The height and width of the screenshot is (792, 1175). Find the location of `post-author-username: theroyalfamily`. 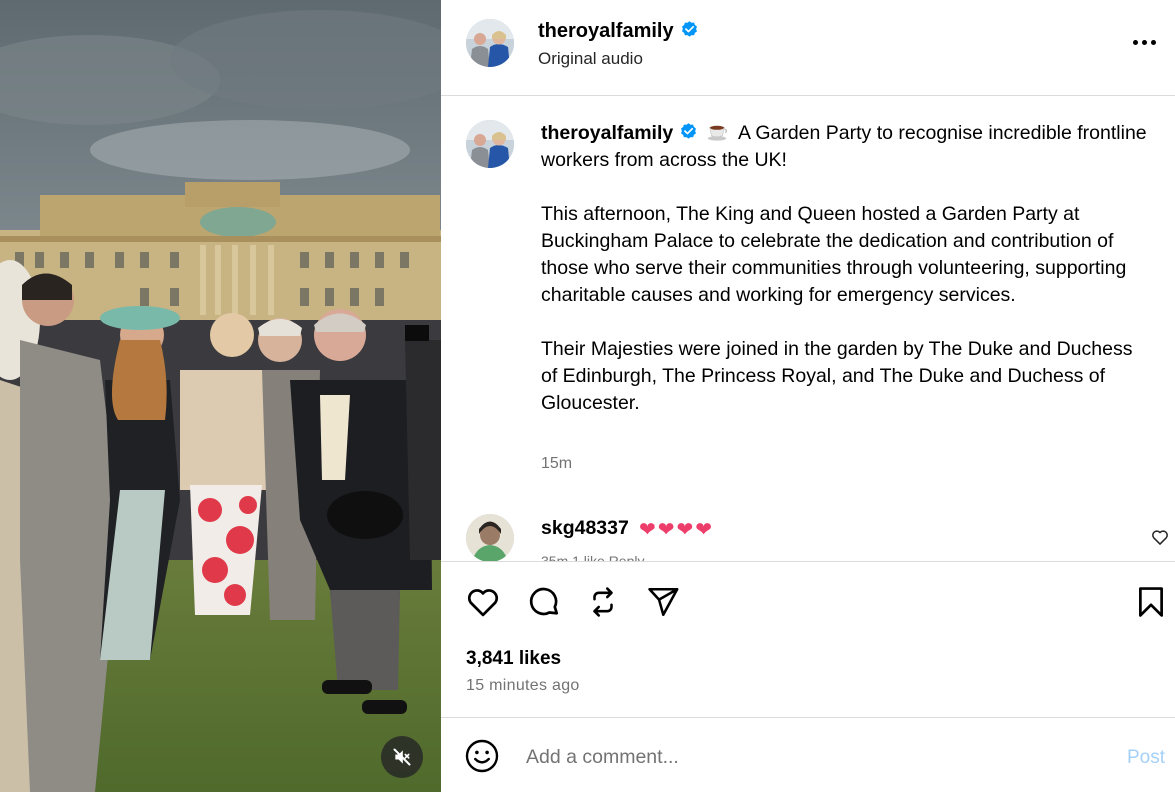

post-author-username: theroyalfamily is located at coordinates (618, 31).